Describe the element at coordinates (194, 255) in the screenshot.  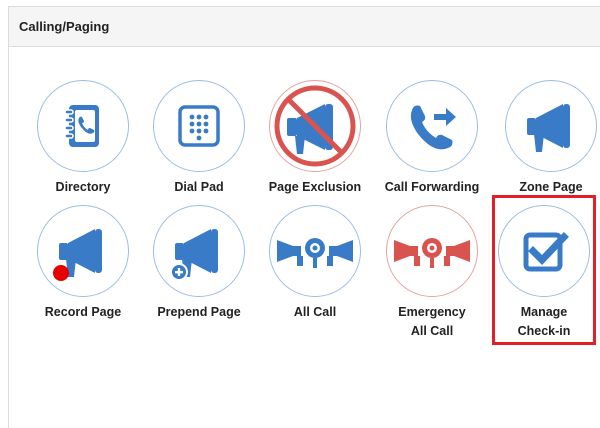
I see `prepend-page-icon` at that location.